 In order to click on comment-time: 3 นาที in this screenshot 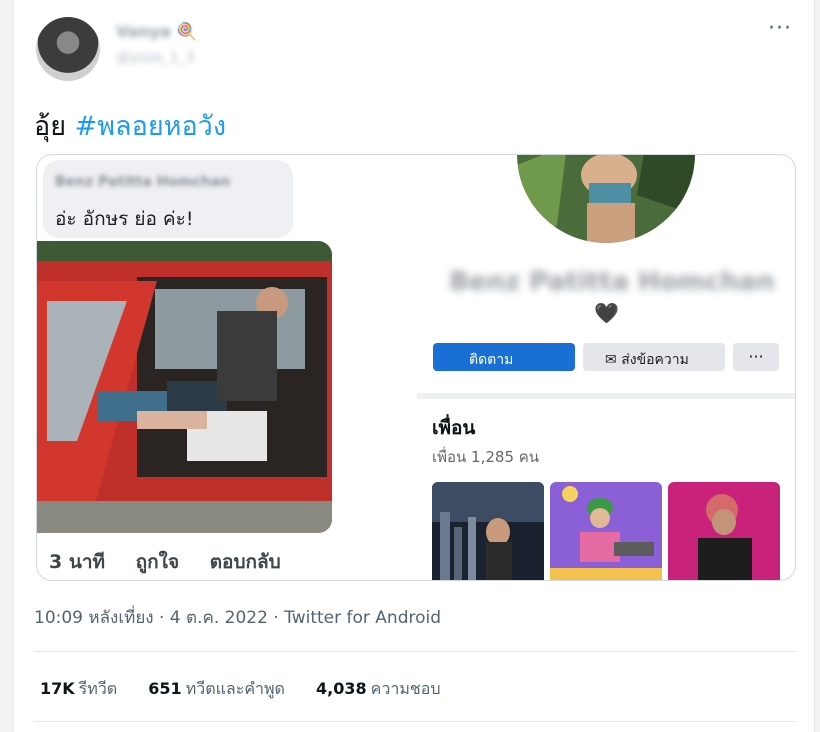, I will do `click(77, 562)`.